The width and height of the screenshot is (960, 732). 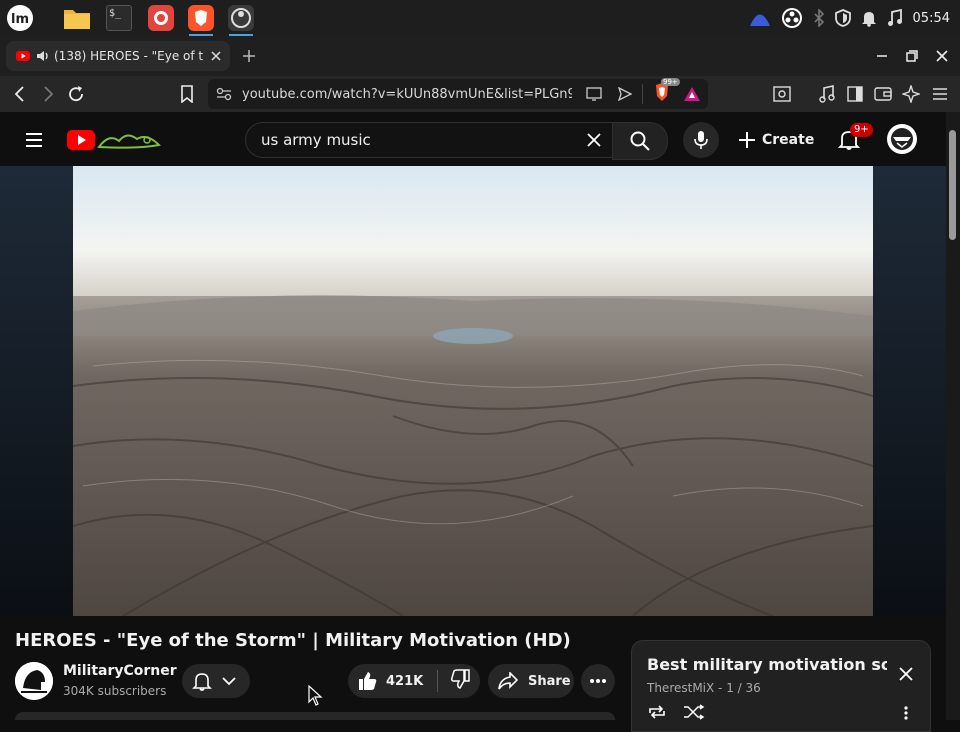 I want to click on notification-bell-icon, so click(x=869, y=18).